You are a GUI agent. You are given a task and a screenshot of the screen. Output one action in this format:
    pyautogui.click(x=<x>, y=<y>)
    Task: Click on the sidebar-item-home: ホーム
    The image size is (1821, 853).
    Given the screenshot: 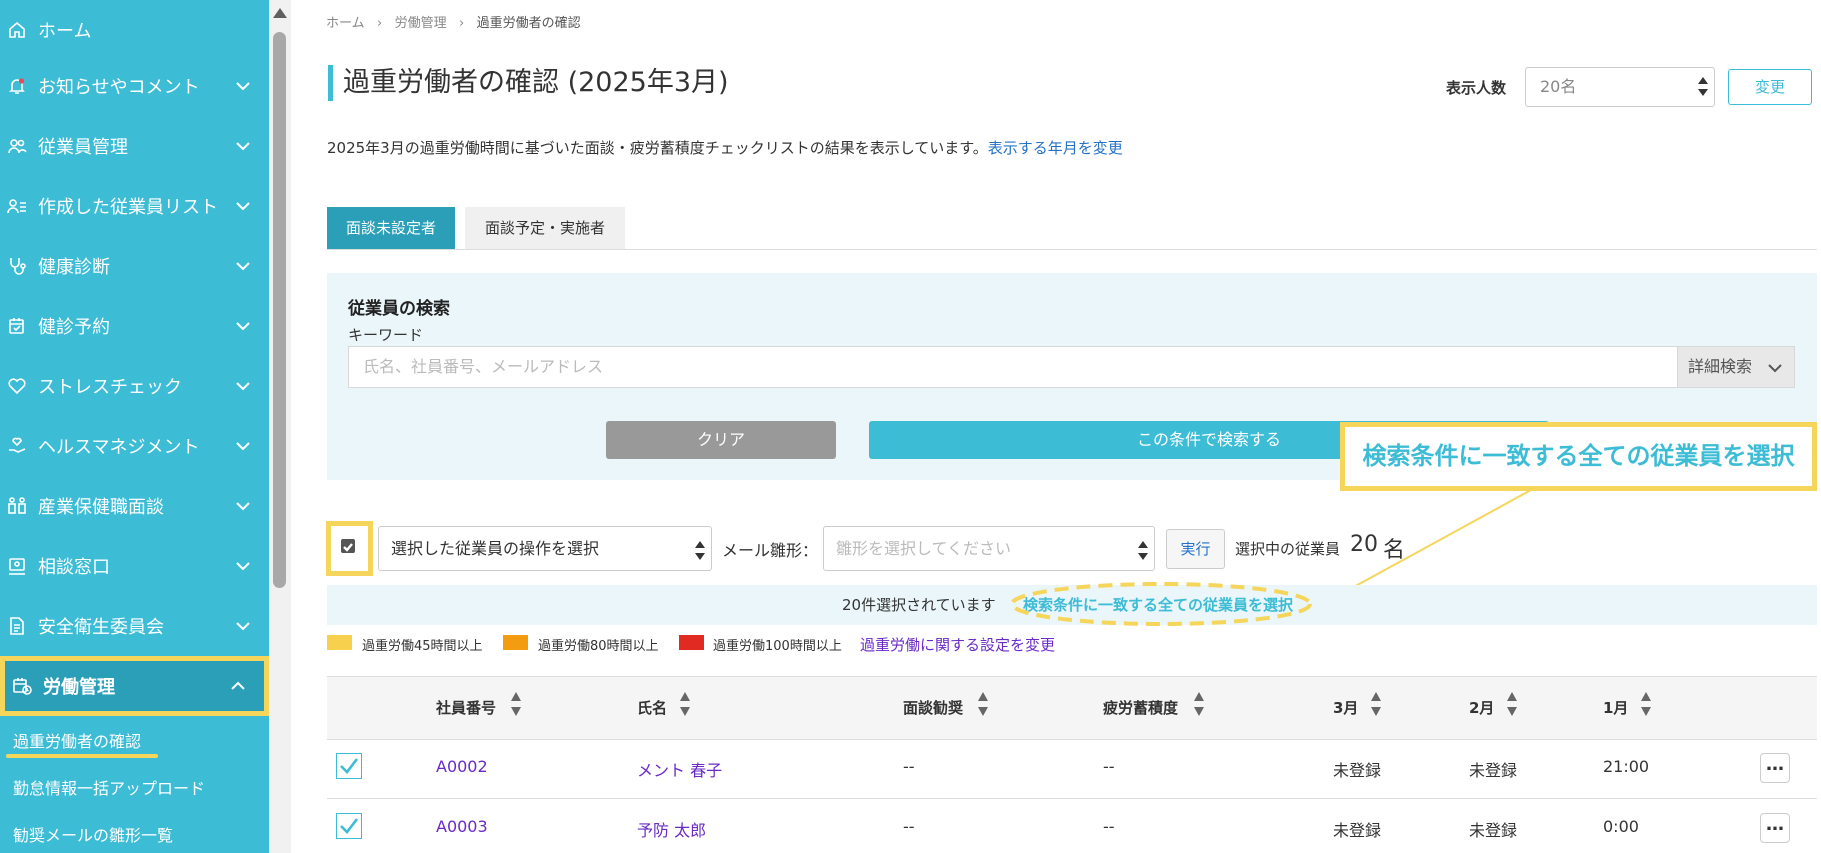 What is the action you would take?
    pyautogui.click(x=134, y=30)
    